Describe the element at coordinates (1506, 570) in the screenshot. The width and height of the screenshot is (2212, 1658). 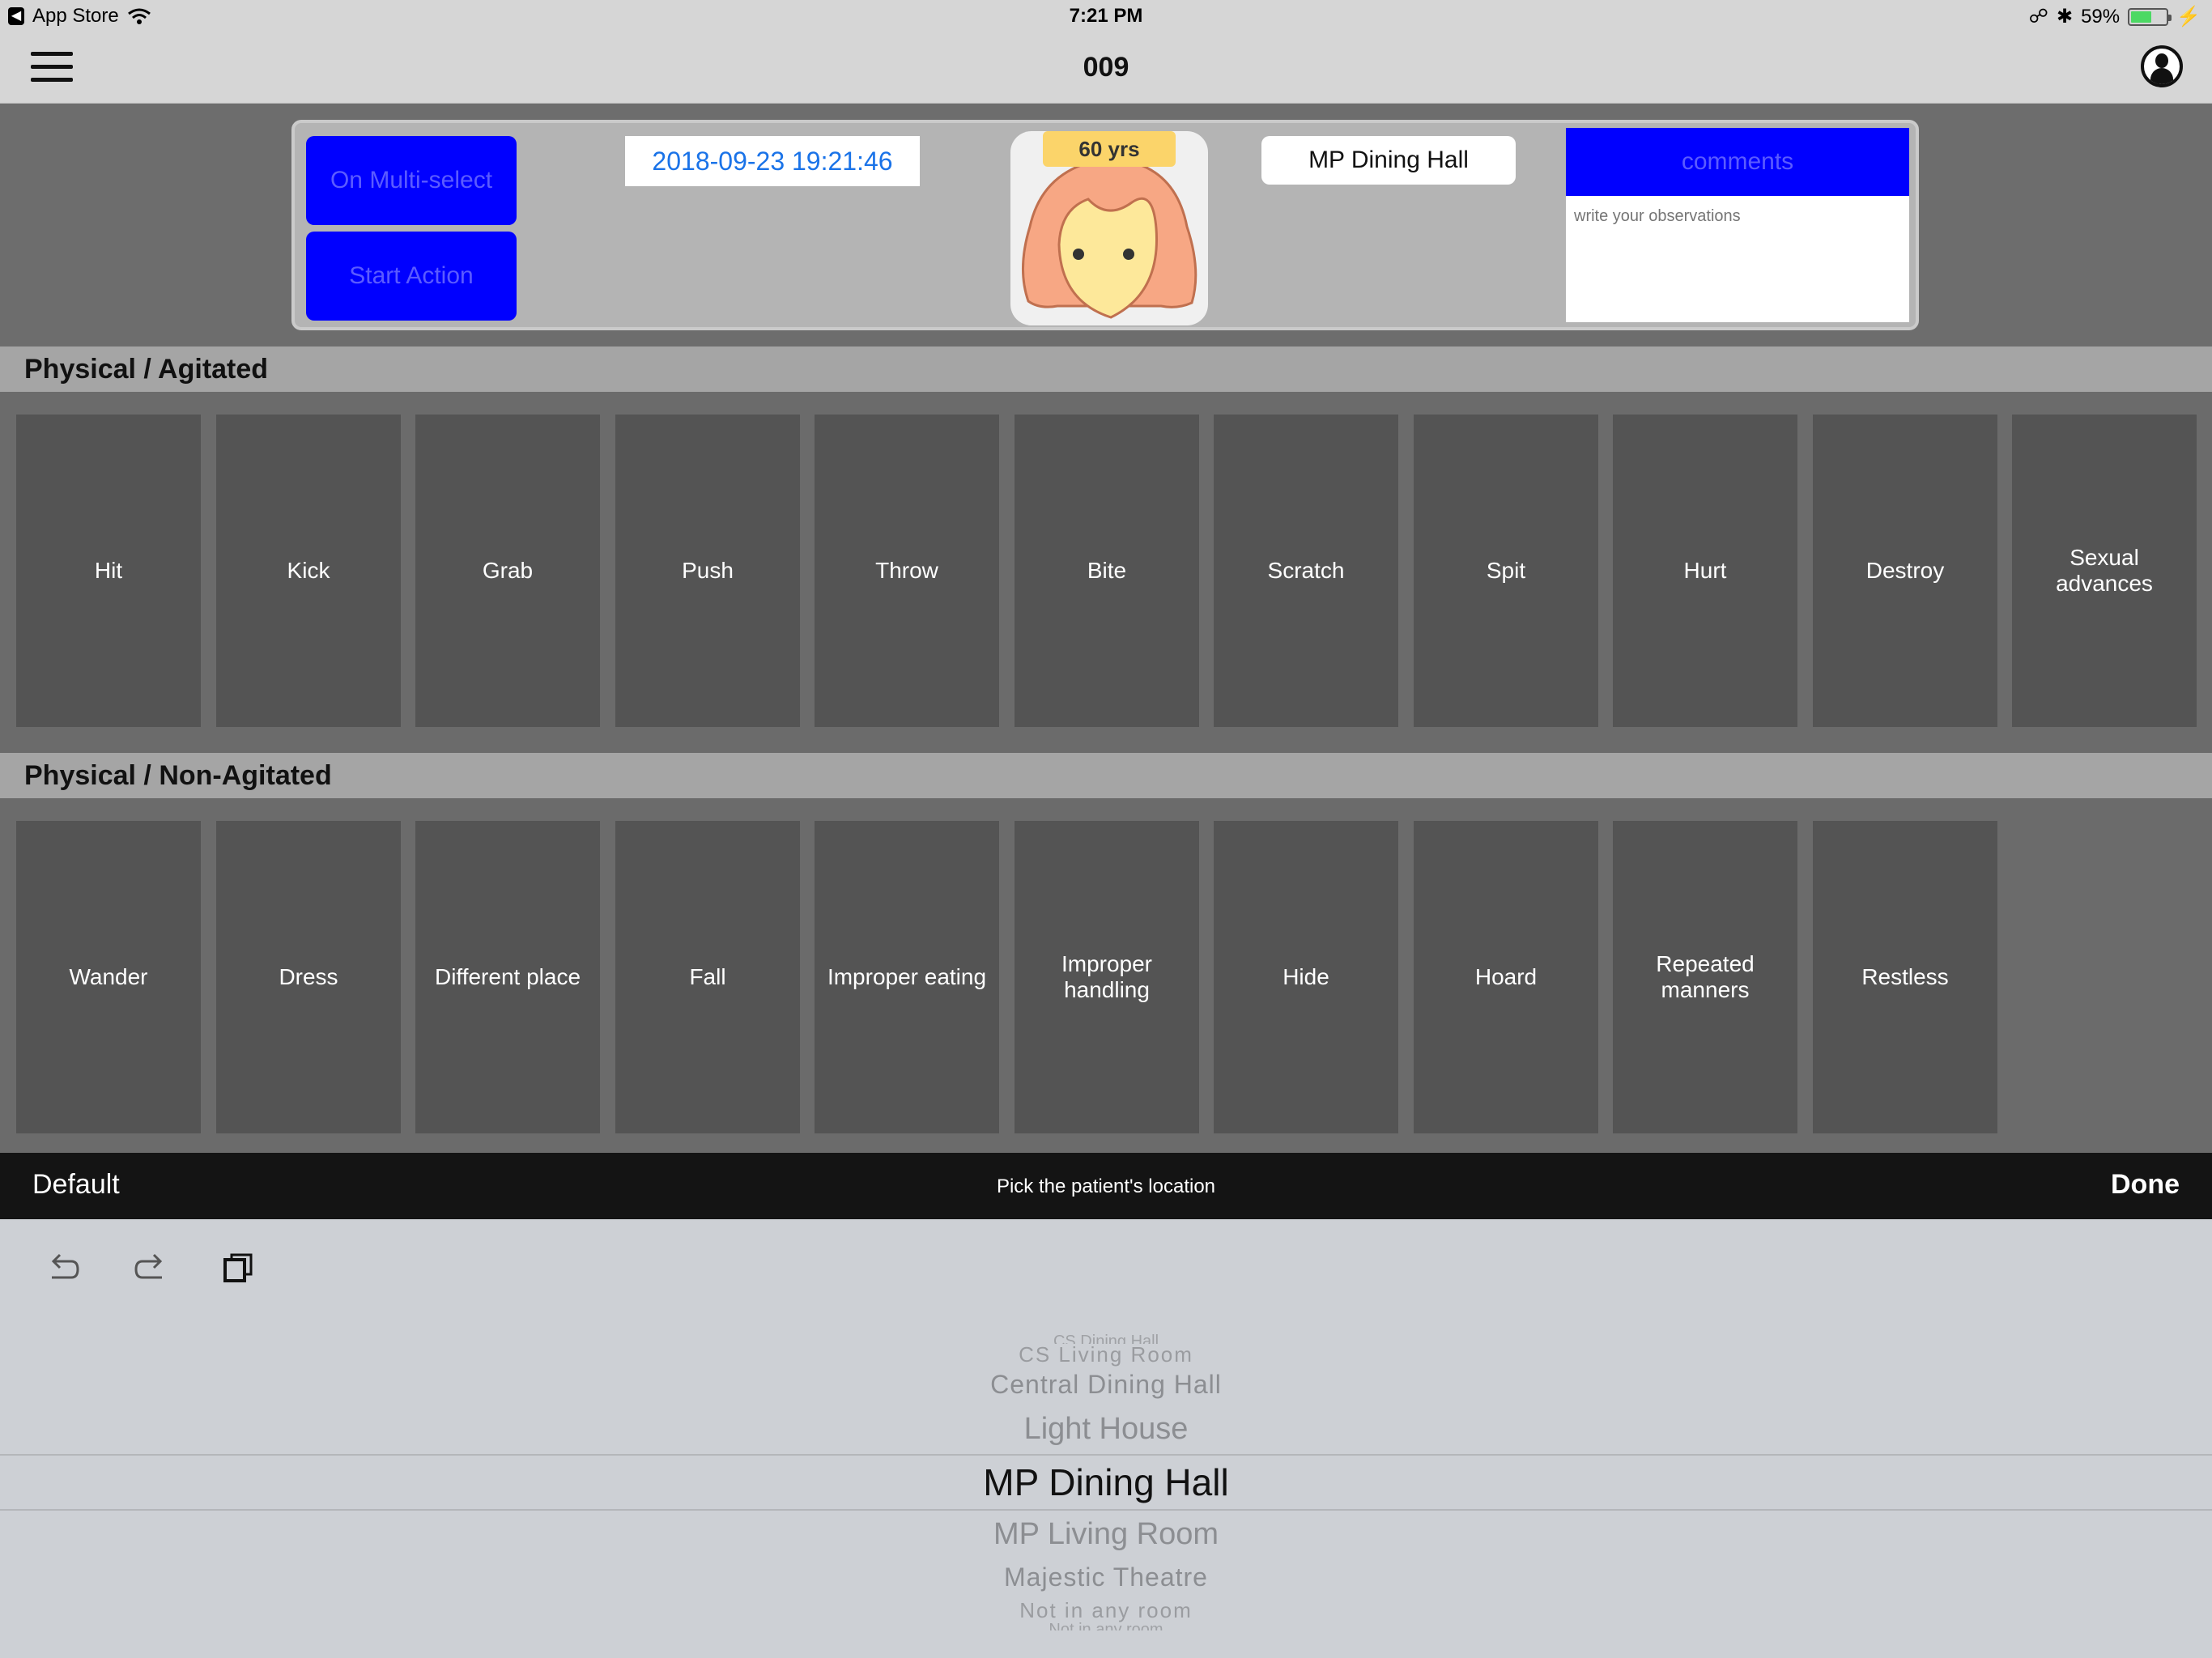
I see `tile-spit: Spit` at that location.